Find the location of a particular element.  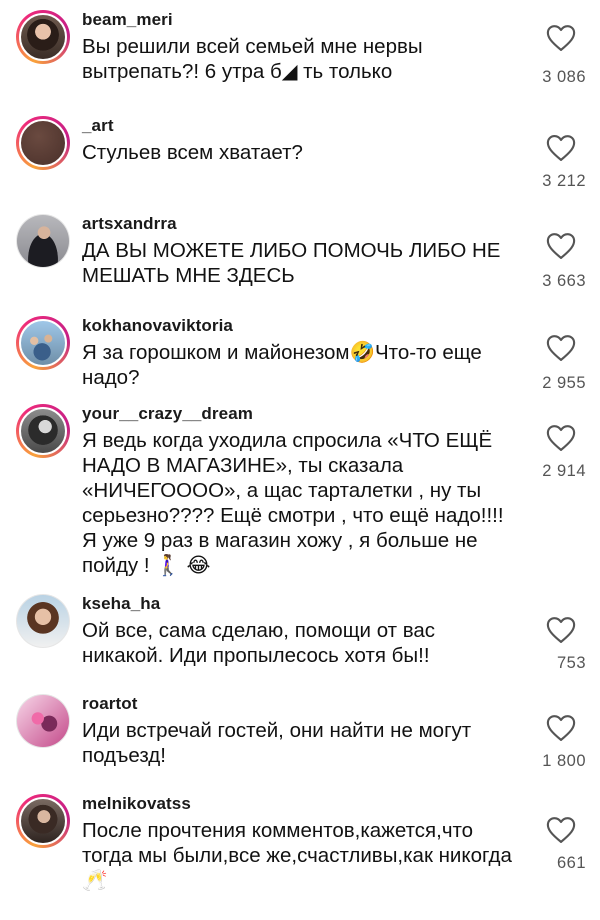

pink-art-avatar is located at coordinates (43, 721).